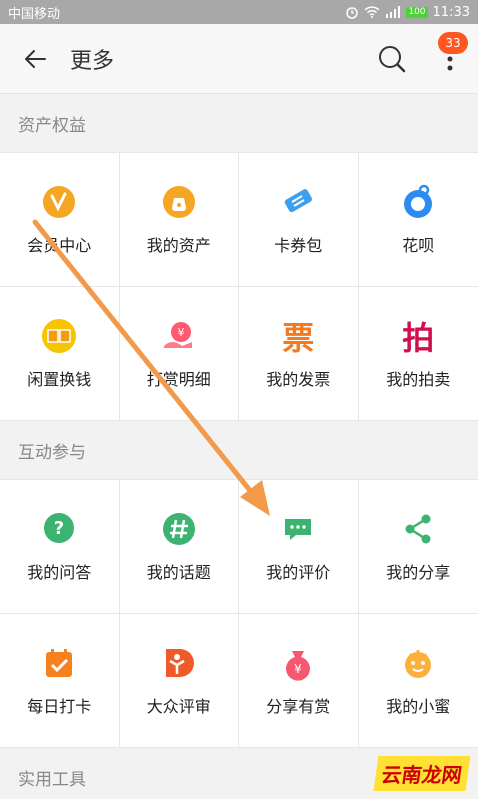 The width and height of the screenshot is (478, 799). I want to click on grid-item-idle-exchange: 闲置换钱, so click(60, 354).